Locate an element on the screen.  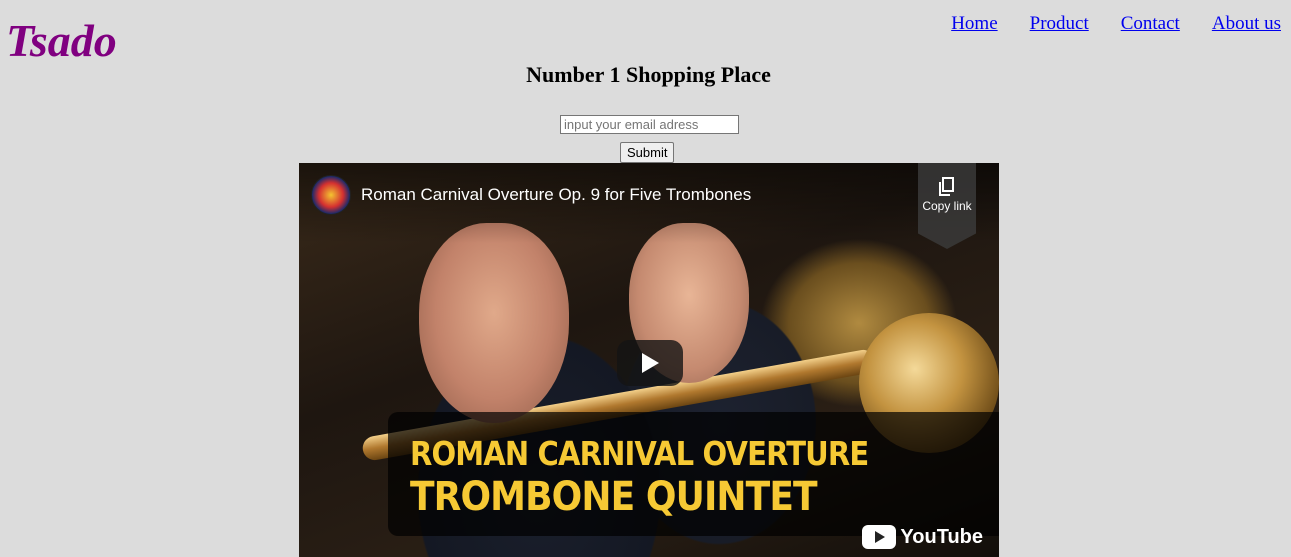
top-nav: Home Product Contact About us is located at coordinates (1116, 24).